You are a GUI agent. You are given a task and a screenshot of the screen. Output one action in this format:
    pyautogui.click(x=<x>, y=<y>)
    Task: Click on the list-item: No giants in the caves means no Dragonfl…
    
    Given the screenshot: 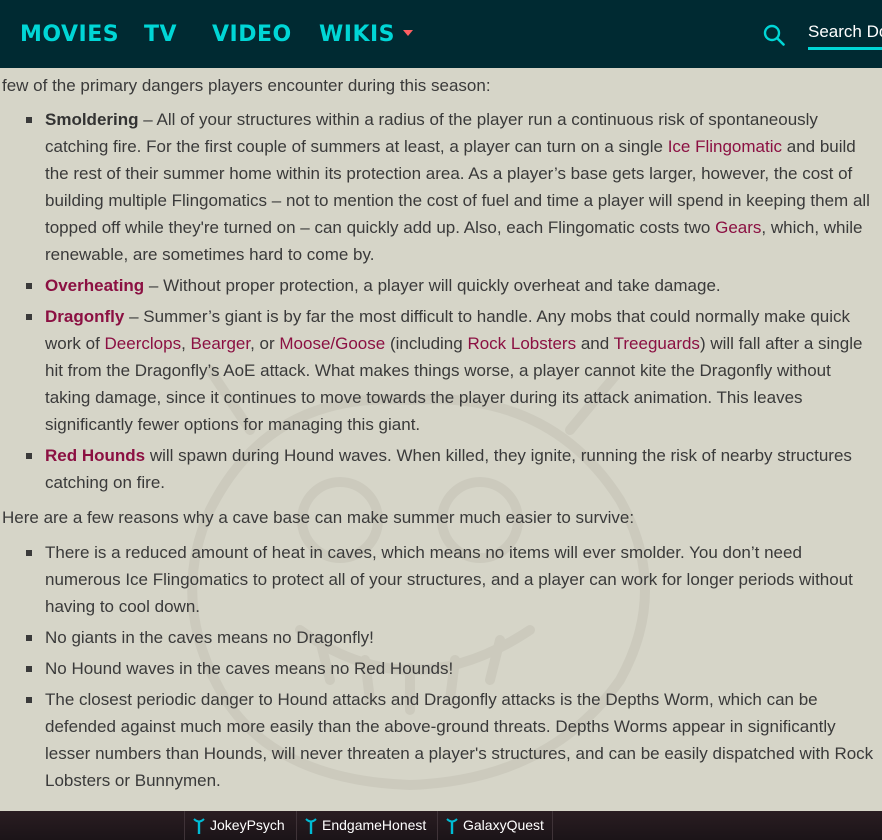 What is the action you would take?
    pyautogui.click(x=441, y=637)
    